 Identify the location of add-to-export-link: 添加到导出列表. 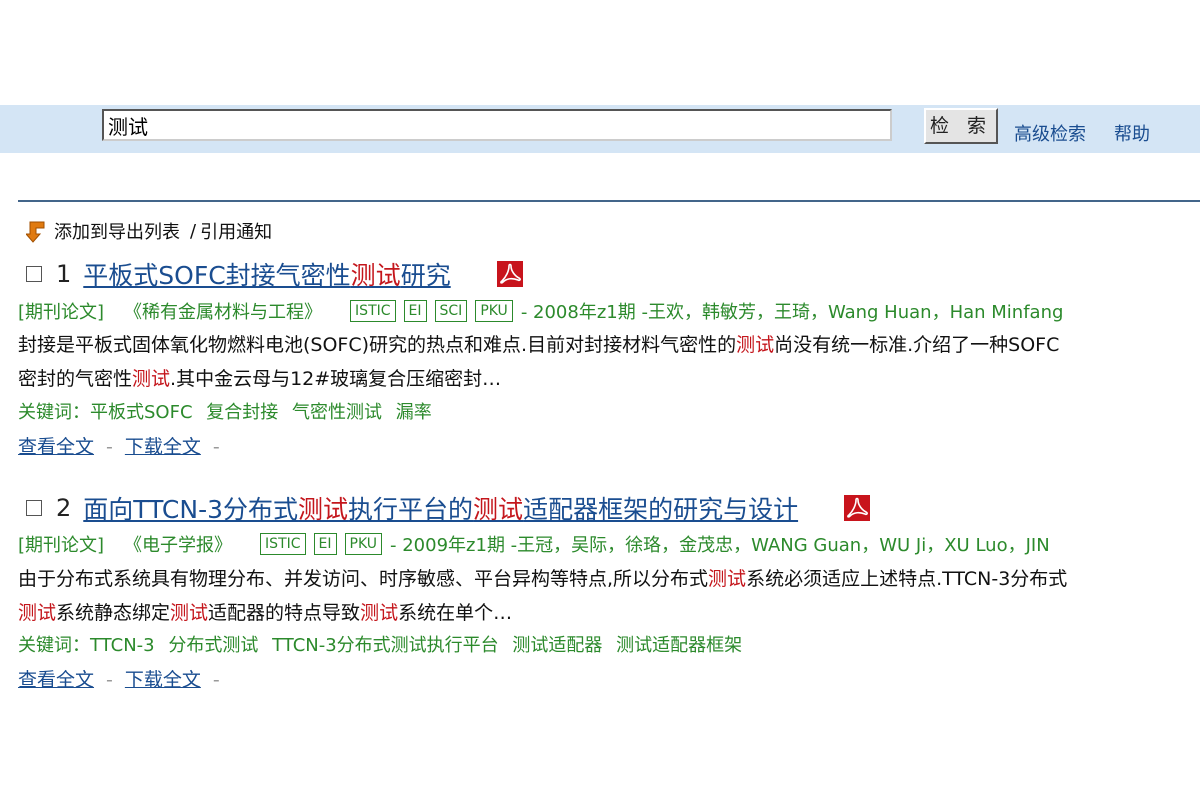
(117, 231).